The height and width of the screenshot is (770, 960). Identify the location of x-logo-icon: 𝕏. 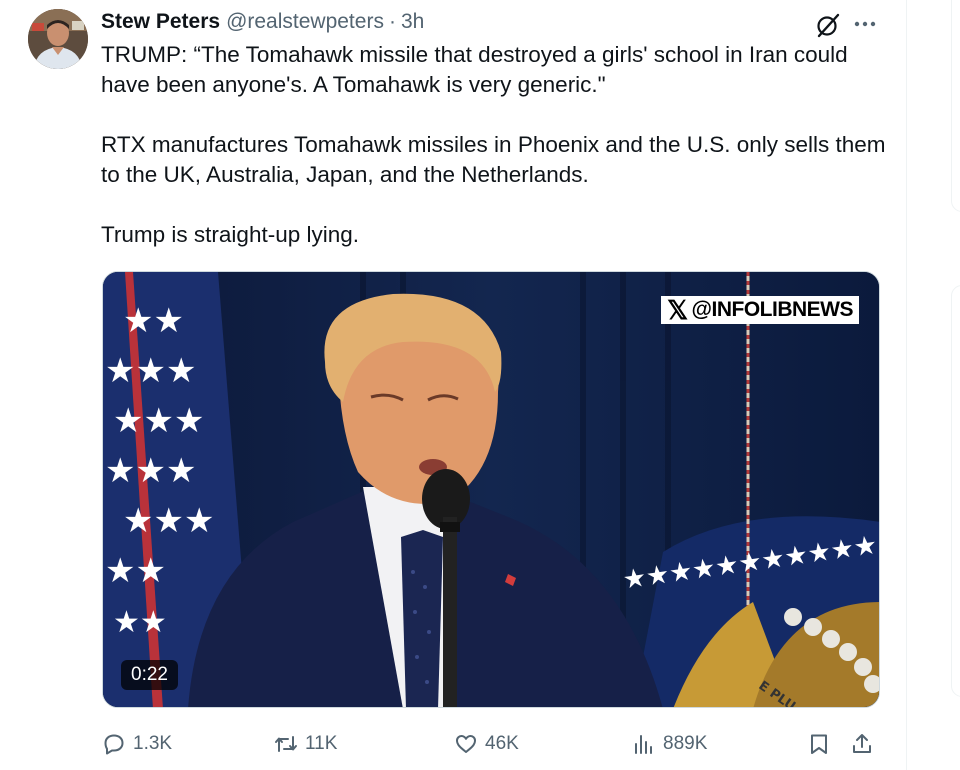
(677, 310).